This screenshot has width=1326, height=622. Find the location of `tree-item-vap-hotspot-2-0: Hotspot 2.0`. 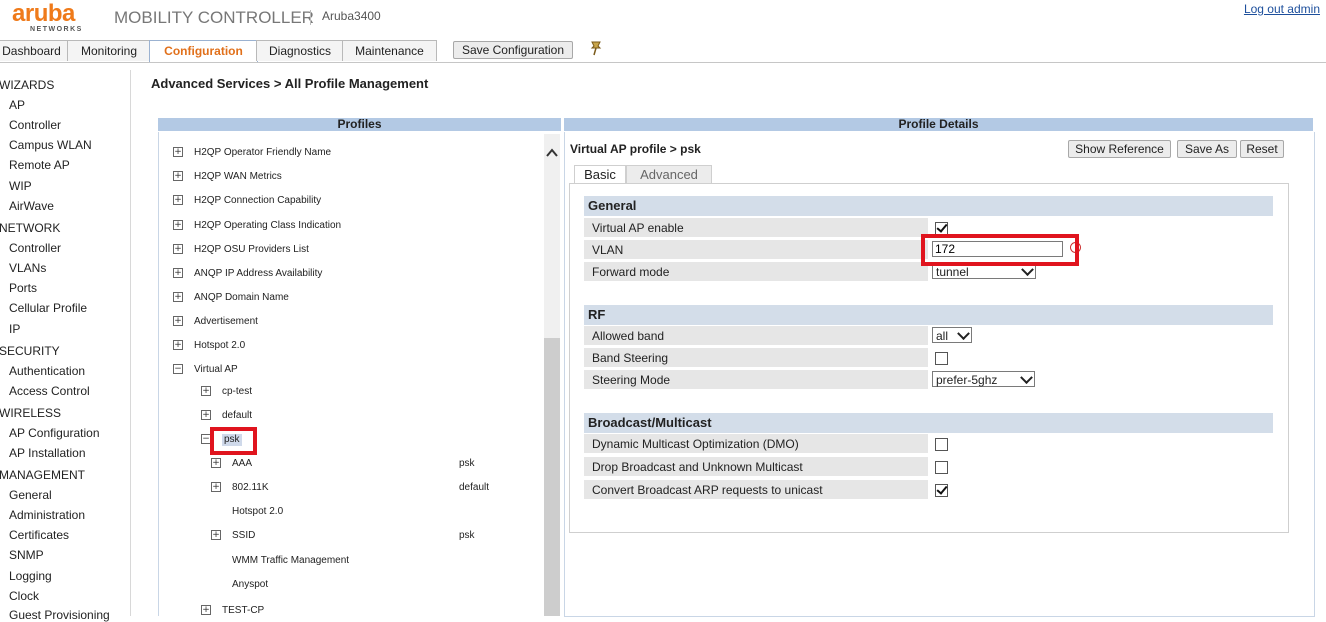

tree-item-vap-hotspot-2-0: Hotspot 2.0 is located at coordinates (257, 512).